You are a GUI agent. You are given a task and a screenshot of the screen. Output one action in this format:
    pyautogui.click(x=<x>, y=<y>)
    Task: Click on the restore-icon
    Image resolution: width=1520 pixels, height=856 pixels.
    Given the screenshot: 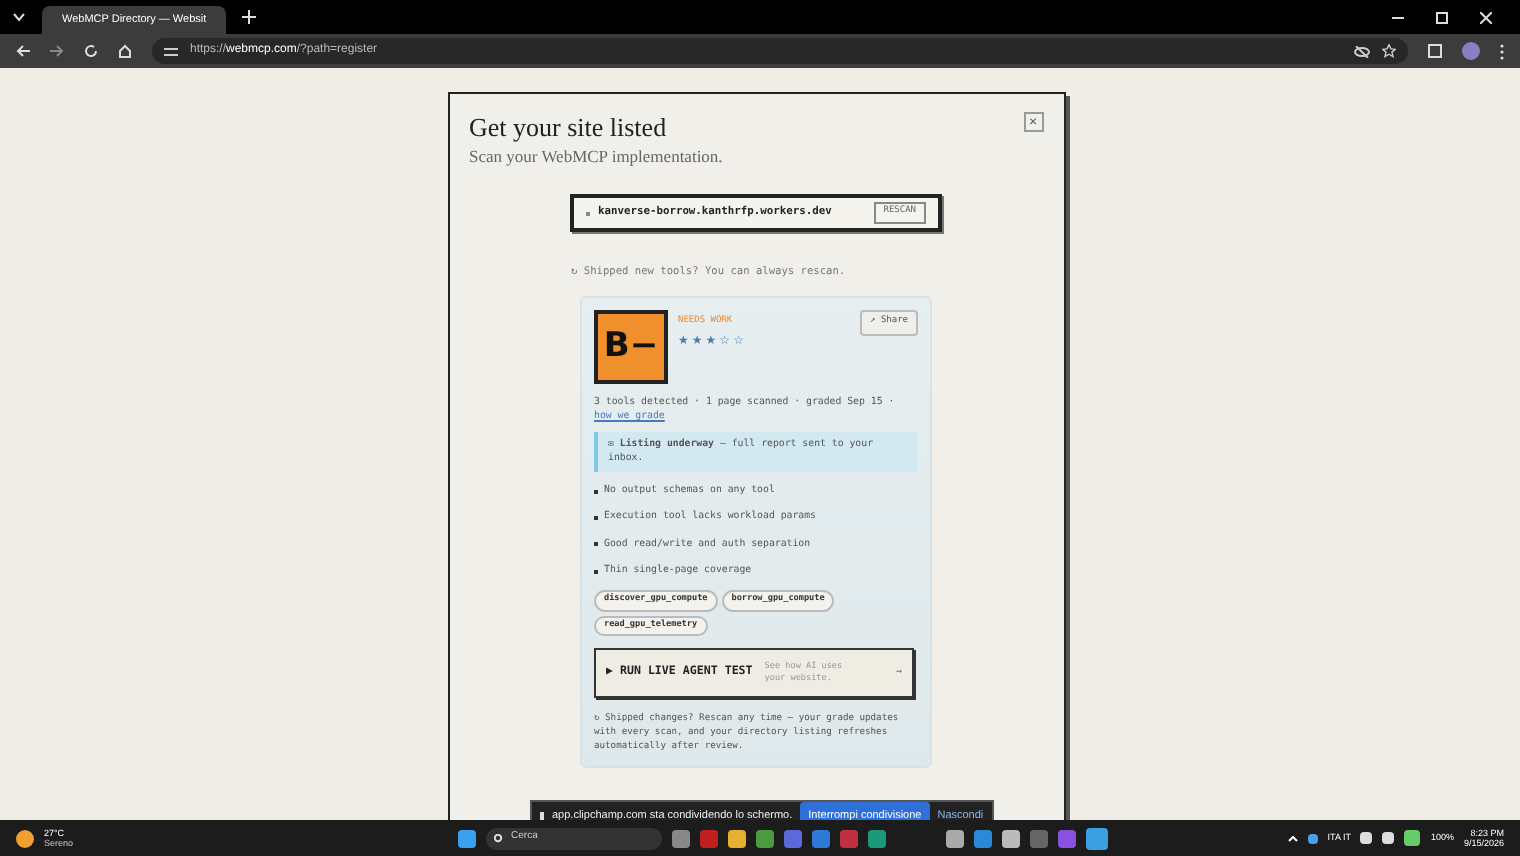 What is the action you would take?
    pyautogui.click(x=1442, y=17)
    